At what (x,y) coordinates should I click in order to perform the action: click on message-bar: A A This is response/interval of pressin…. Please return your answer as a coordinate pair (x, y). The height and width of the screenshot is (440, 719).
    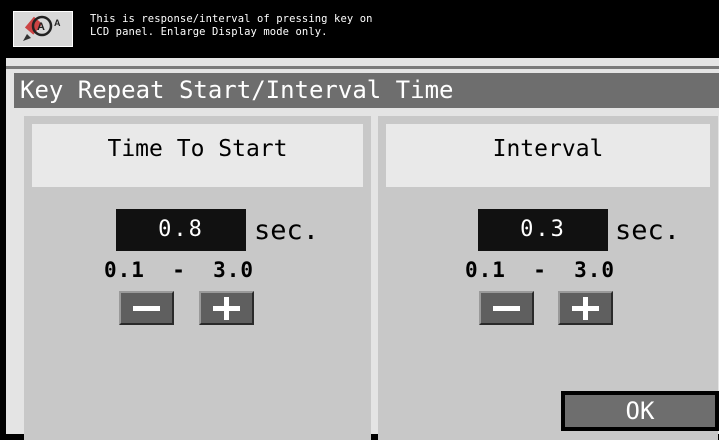
    Looking at the image, I should click on (359, 29).